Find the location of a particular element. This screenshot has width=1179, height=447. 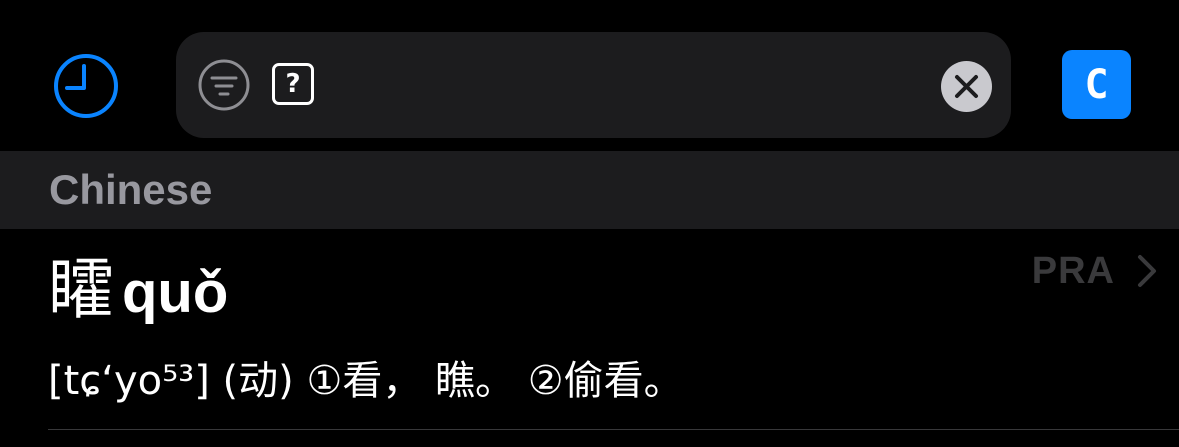

list-divider is located at coordinates (613, 429).